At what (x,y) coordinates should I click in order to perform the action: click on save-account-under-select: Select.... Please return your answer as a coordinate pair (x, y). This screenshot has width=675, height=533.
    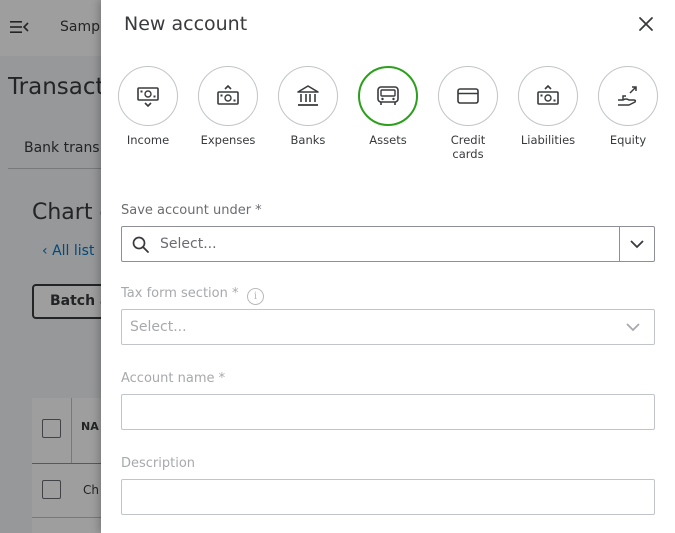
    Looking at the image, I should click on (388, 244).